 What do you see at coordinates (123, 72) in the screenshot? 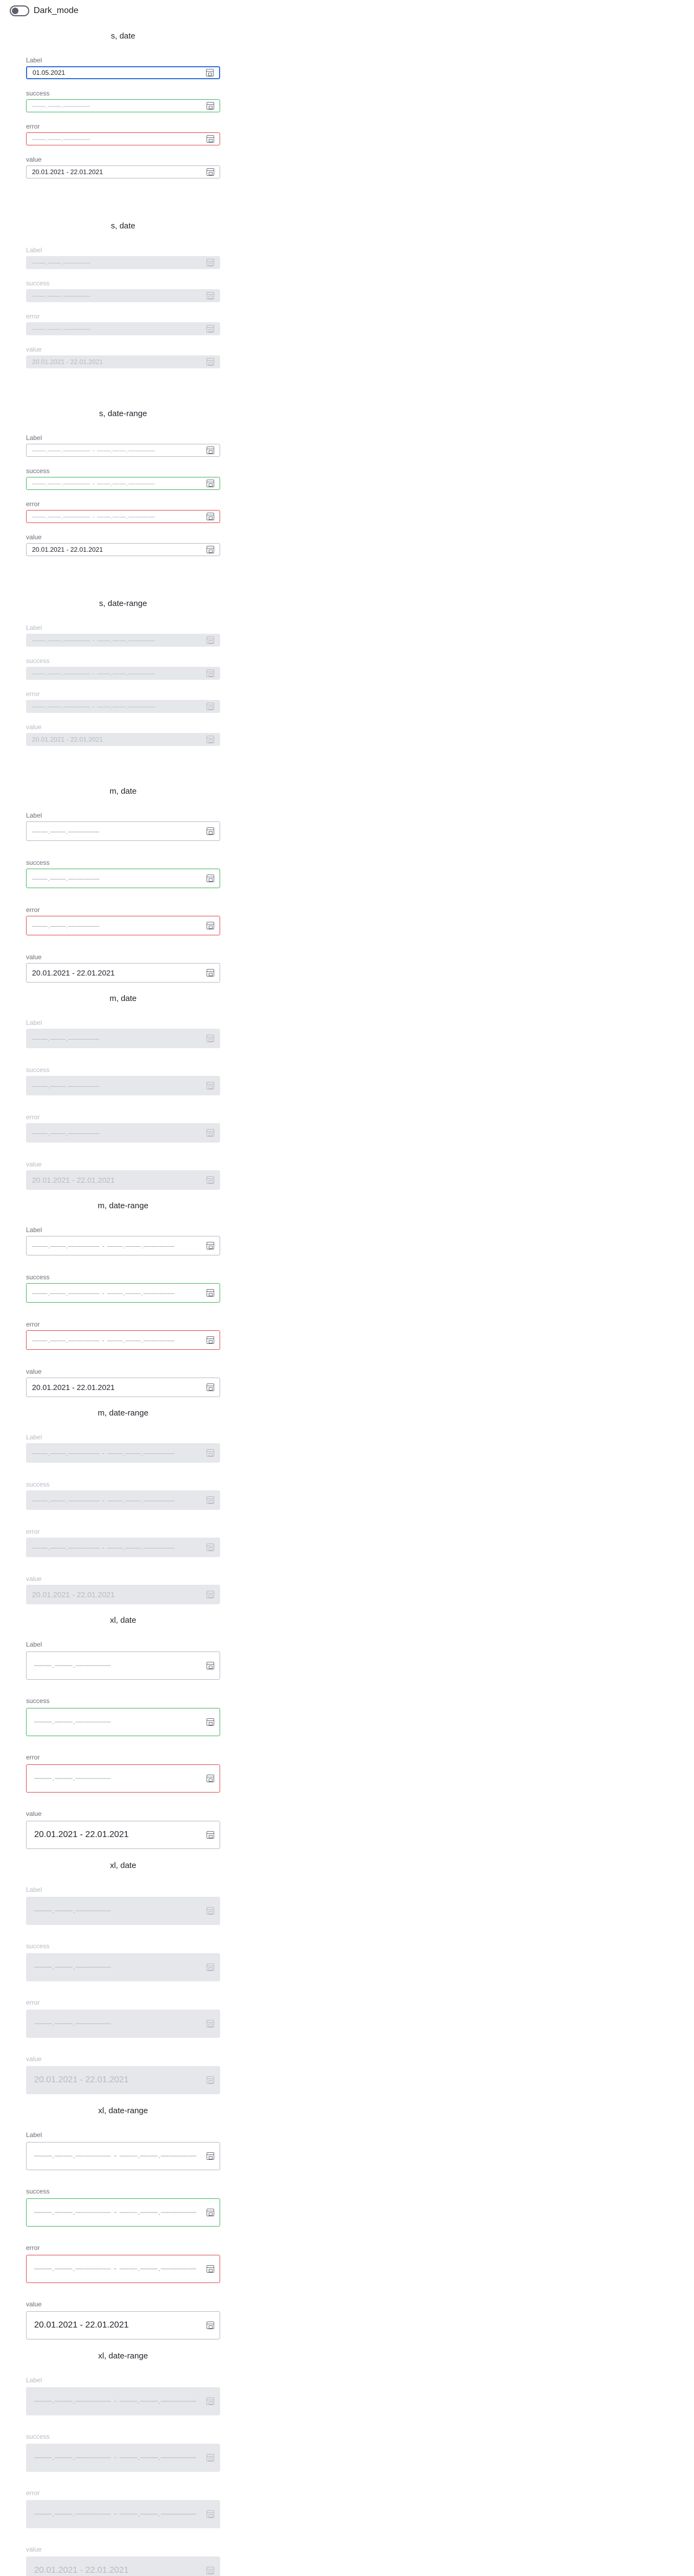
I see `date-input-label: 01.05.2021` at bounding box center [123, 72].